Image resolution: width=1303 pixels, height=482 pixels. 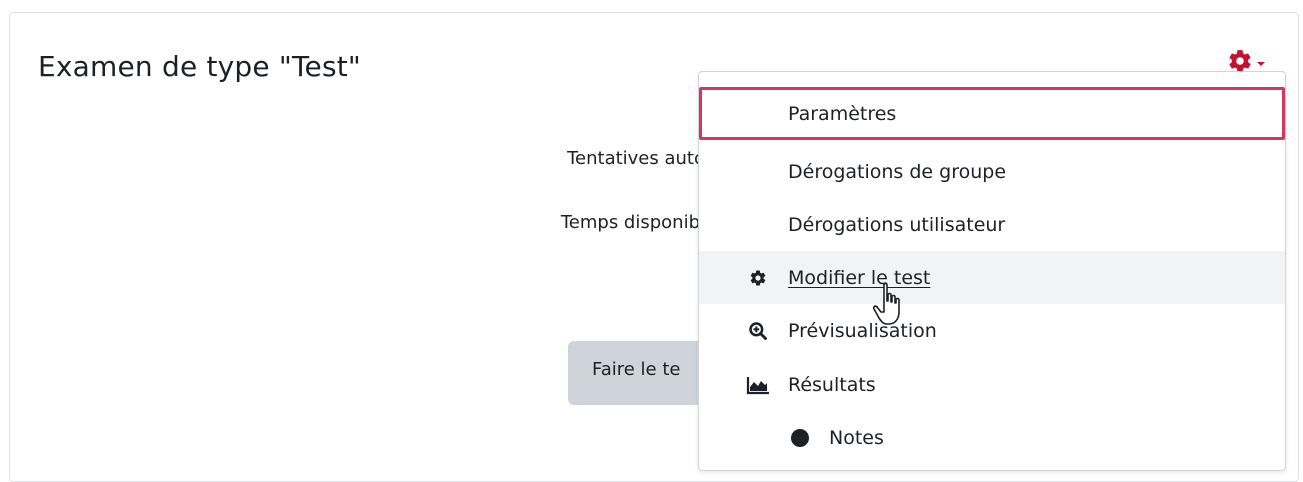 I want to click on page-title: Examen de type "Test", so click(x=200, y=66).